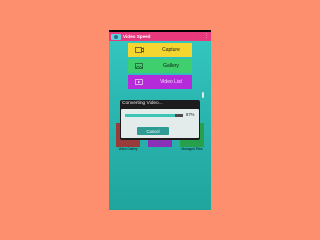  What do you see at coordinates (171, 50) in the screenshot?
I see `capture-label: Capture` at bounding box center [171, 50].